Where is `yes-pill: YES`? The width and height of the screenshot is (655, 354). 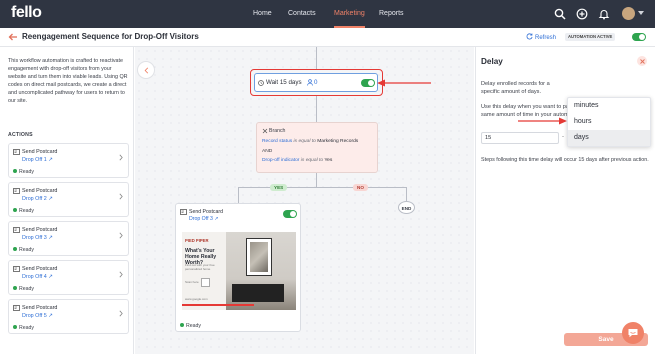
yes-pill: YES is located at coordinates (279, 187).